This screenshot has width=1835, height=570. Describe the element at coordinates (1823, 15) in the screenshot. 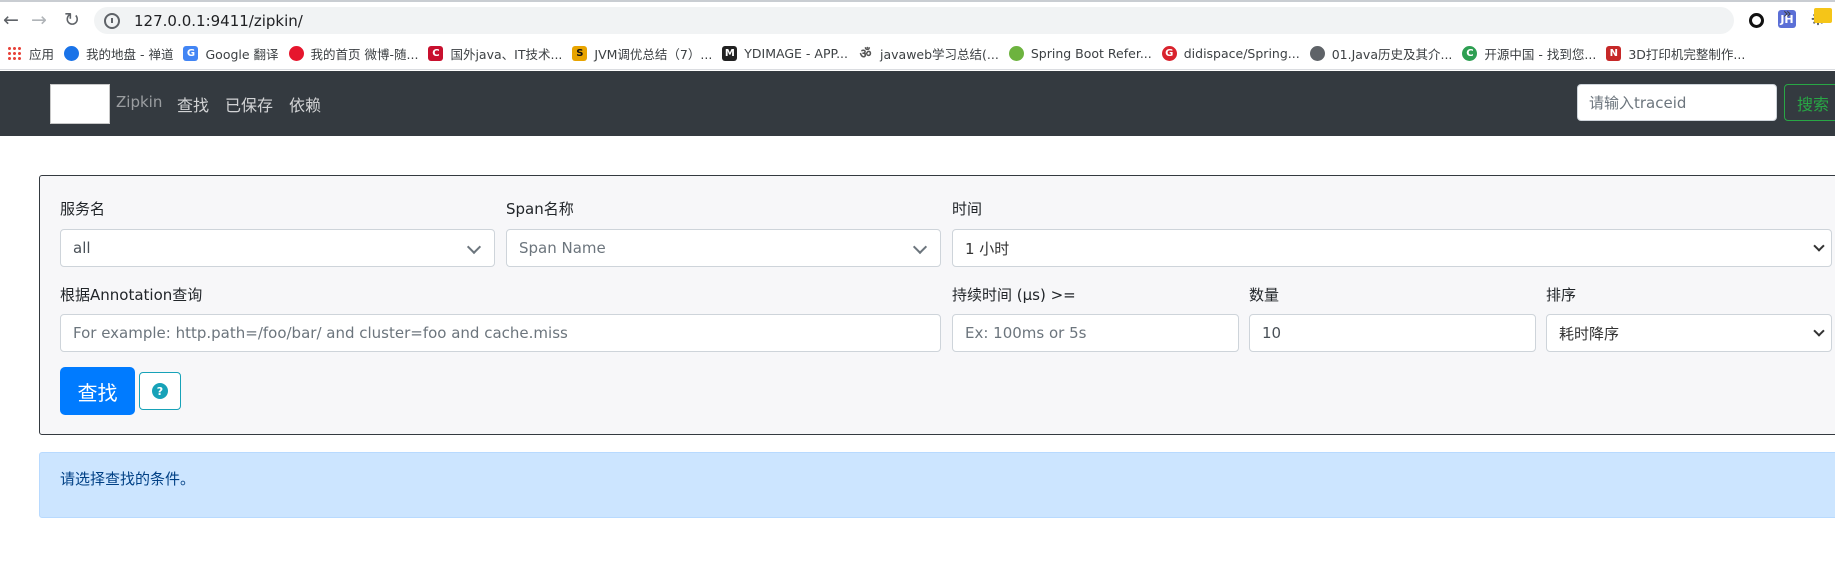

I see `bookmark-folder-icon` at that location.